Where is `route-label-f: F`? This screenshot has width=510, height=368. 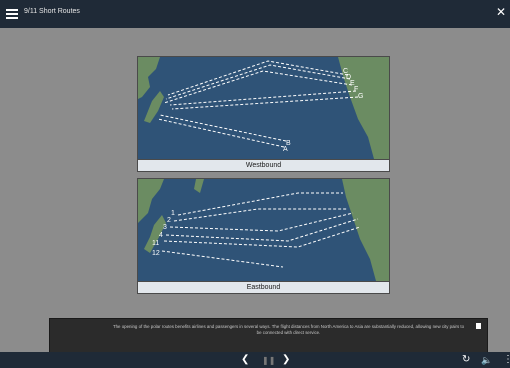 route-label-f: F is located at coordinates (356, 89).